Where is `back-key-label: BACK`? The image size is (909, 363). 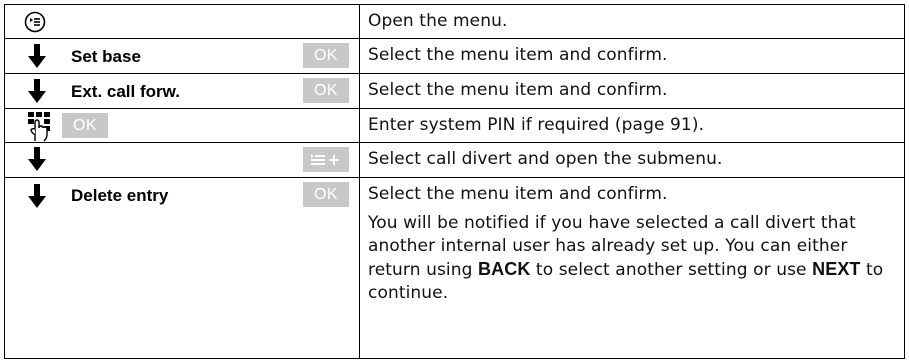 back-key-label: BACK is located at coordinates (504, 269).